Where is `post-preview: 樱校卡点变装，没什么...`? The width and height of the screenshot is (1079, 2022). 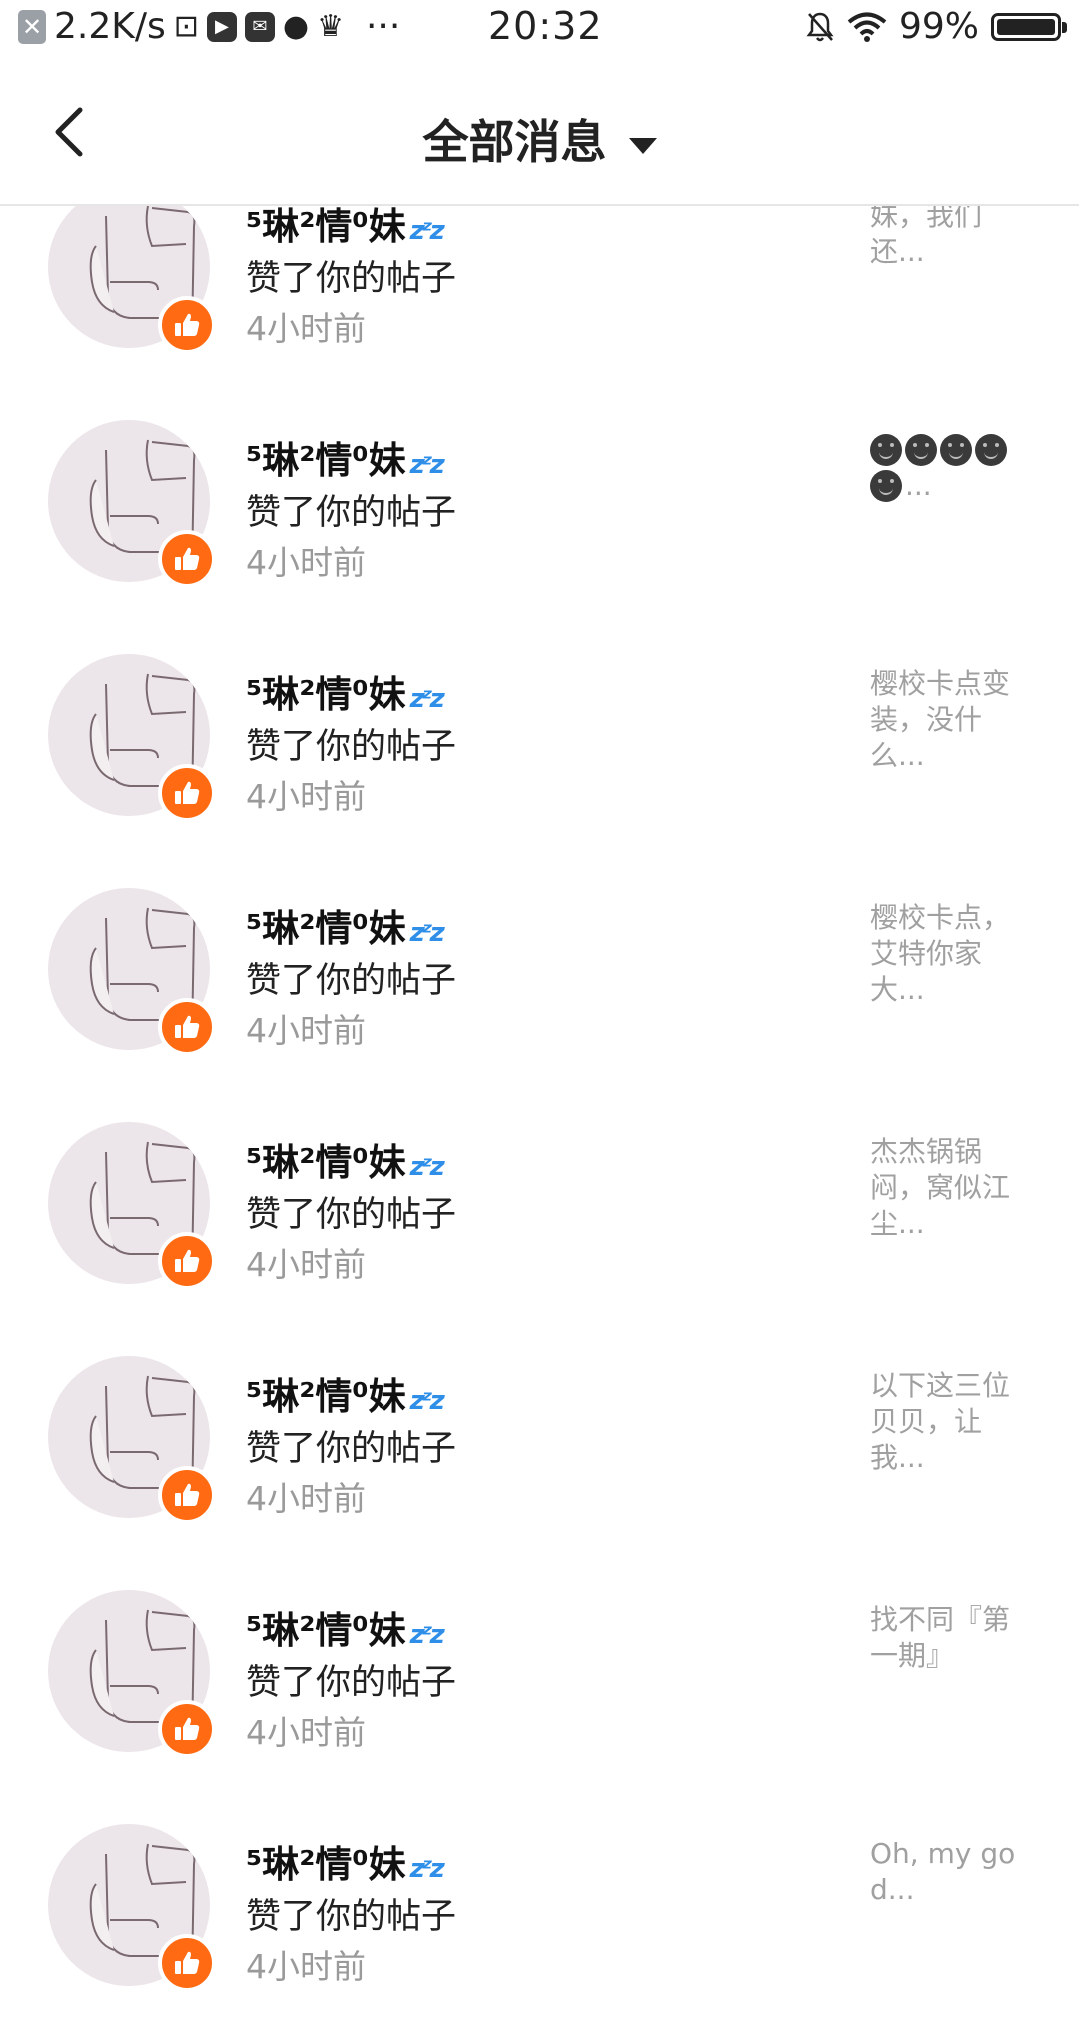 post-preview: 樱校卡点变装，没什么... is located at coordinates (950, 720).